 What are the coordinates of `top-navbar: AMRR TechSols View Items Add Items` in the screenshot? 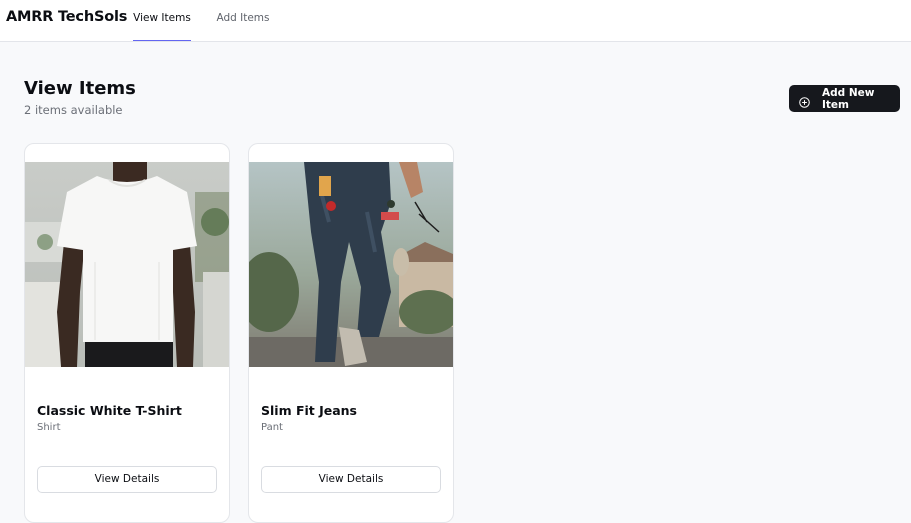 It's located at (455, 21).